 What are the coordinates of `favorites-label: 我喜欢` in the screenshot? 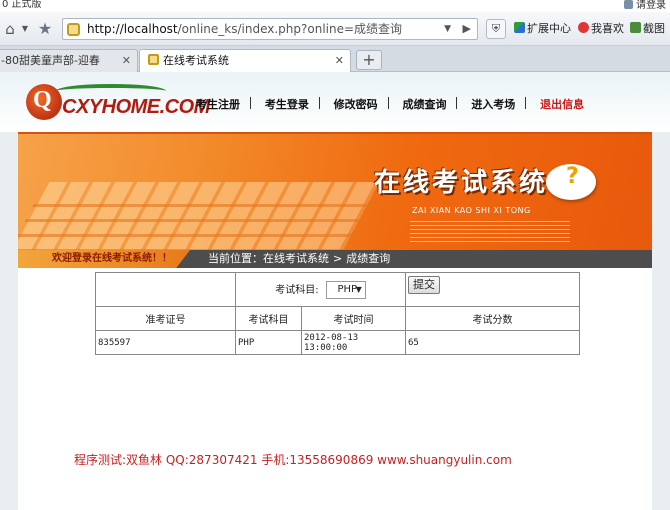 It's located at (607, 28).